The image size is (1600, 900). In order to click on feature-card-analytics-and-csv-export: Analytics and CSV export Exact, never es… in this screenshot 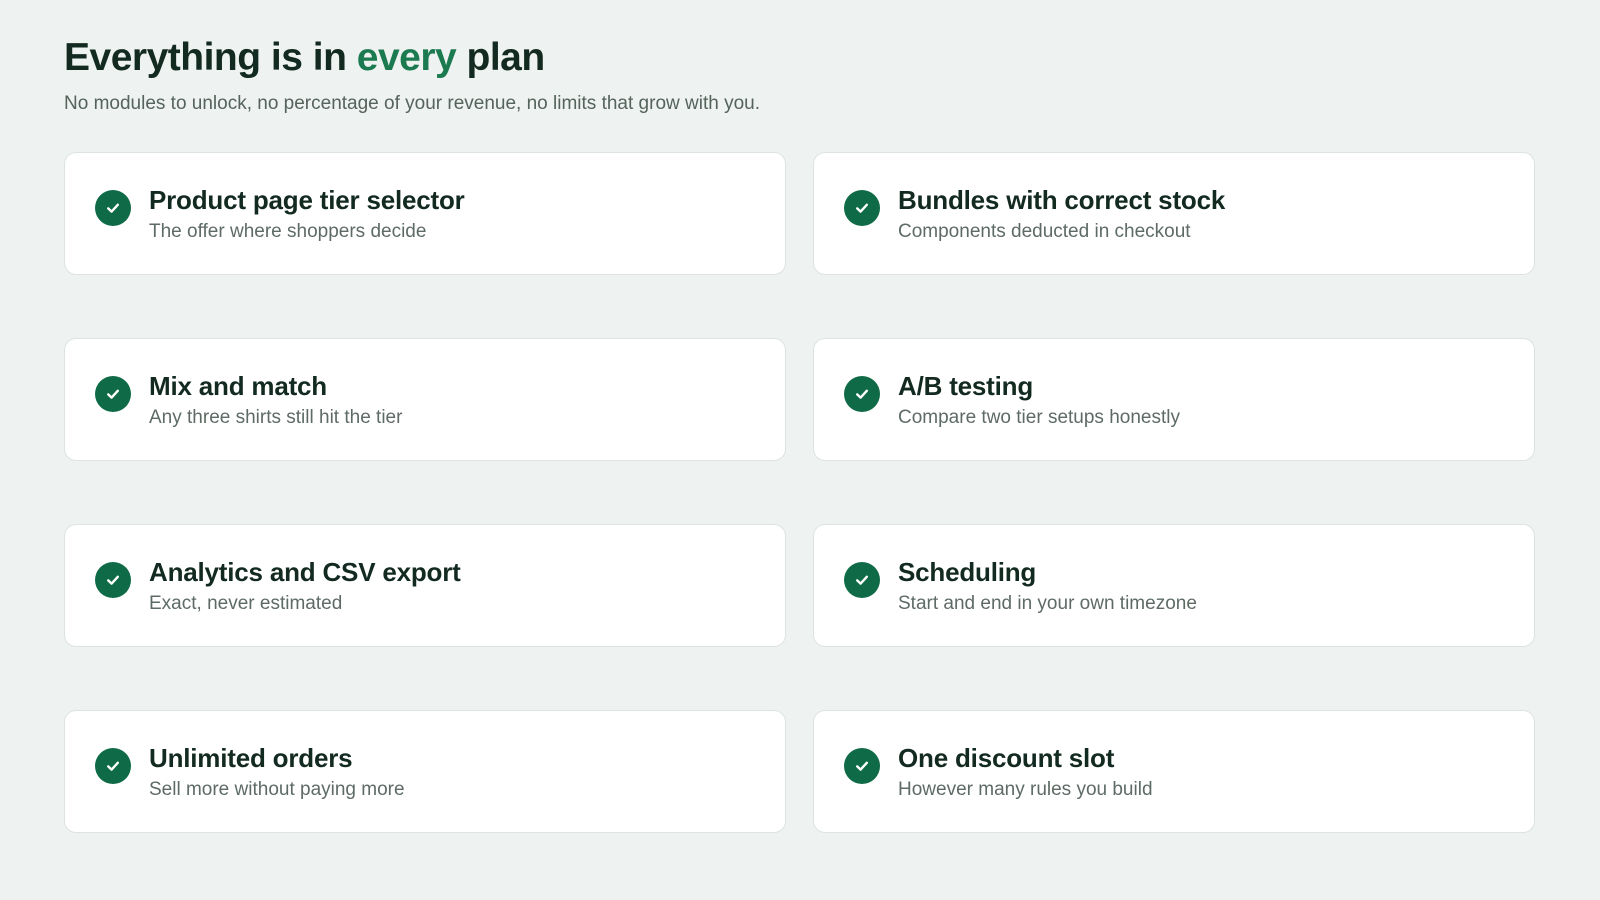, I will do `click(425, 585)`.